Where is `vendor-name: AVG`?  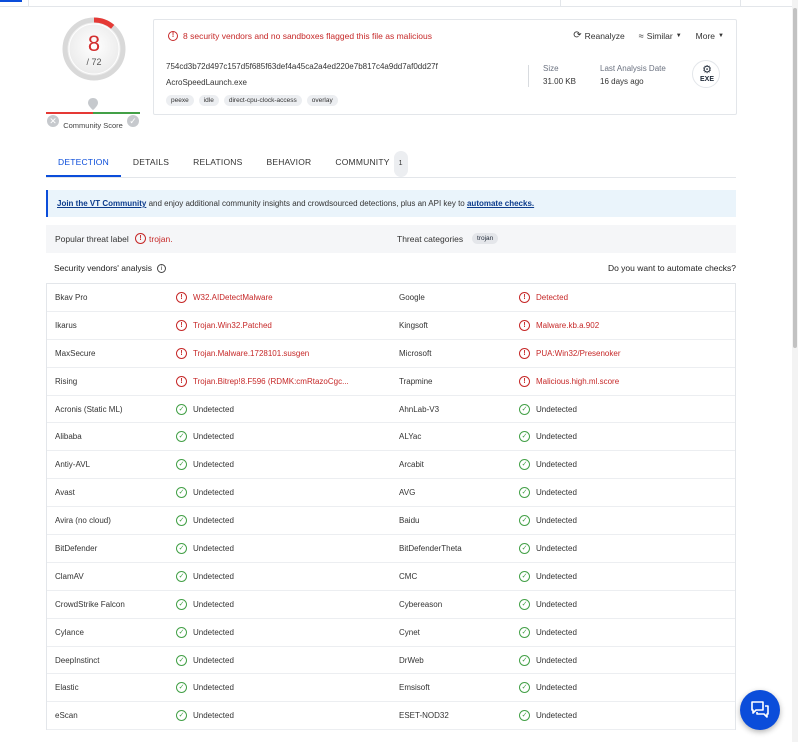 vendor-name: AVG is located at coordinates (407, 493).